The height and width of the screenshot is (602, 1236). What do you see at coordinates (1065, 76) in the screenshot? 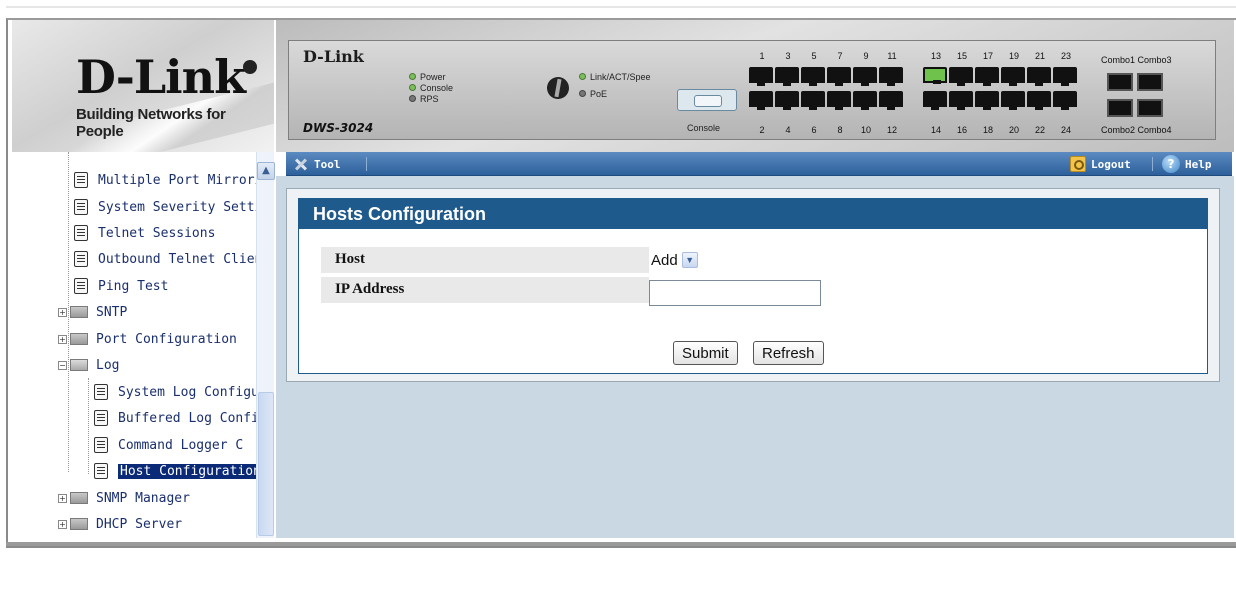
I see `port-23-icon` at bounding box center [1065, 76].